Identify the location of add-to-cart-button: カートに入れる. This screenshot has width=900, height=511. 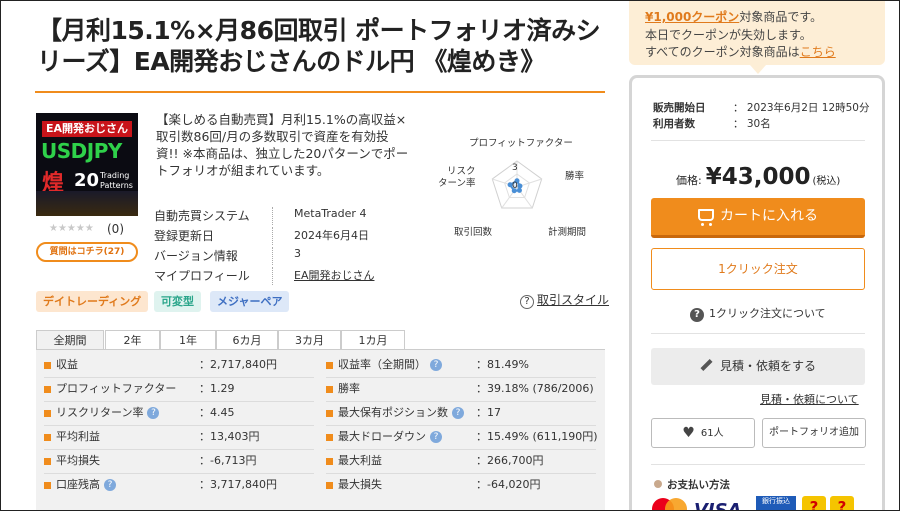
(758, 218).